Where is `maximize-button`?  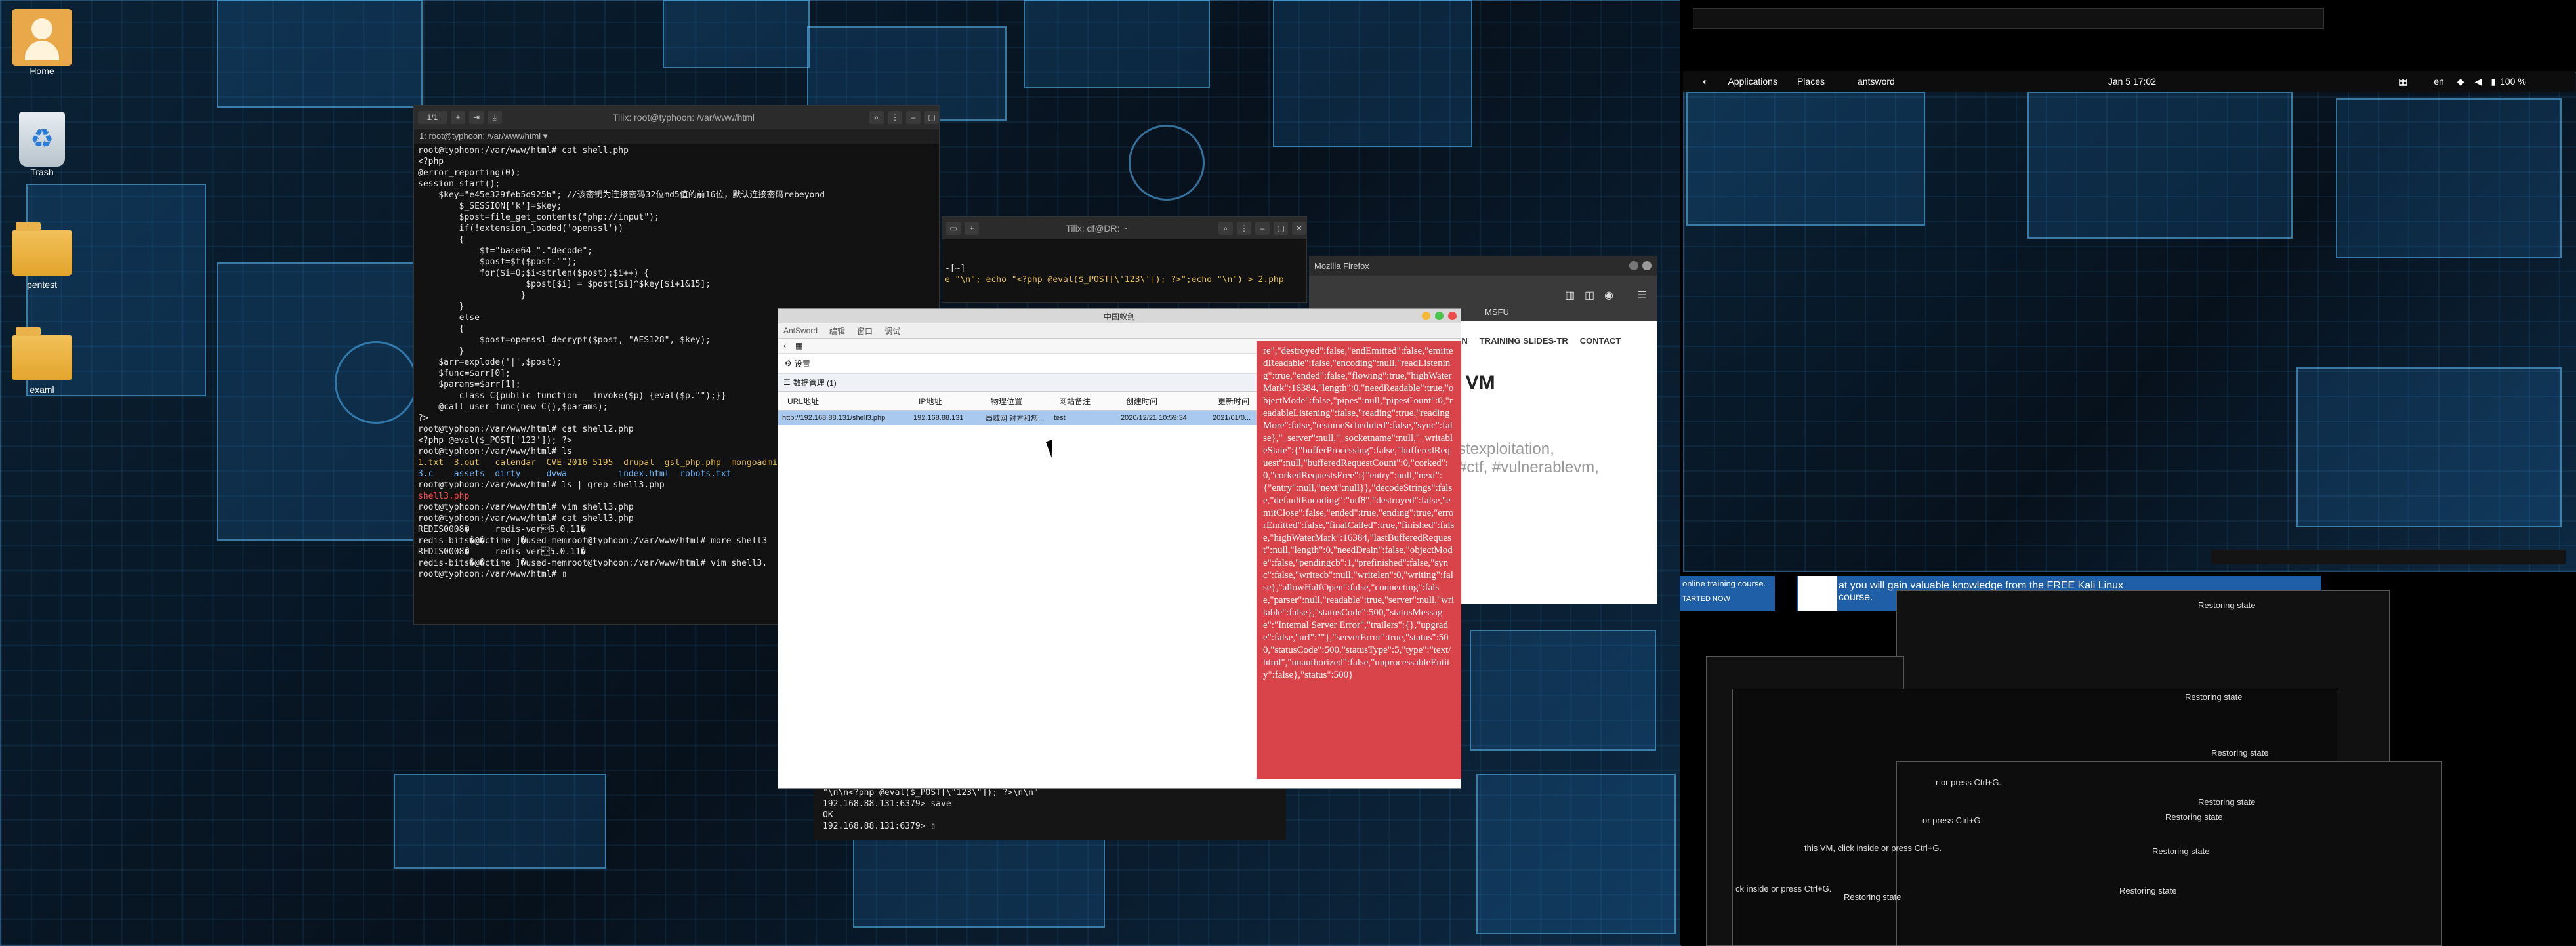
maximize-button is located at coordinates (1440, 316).